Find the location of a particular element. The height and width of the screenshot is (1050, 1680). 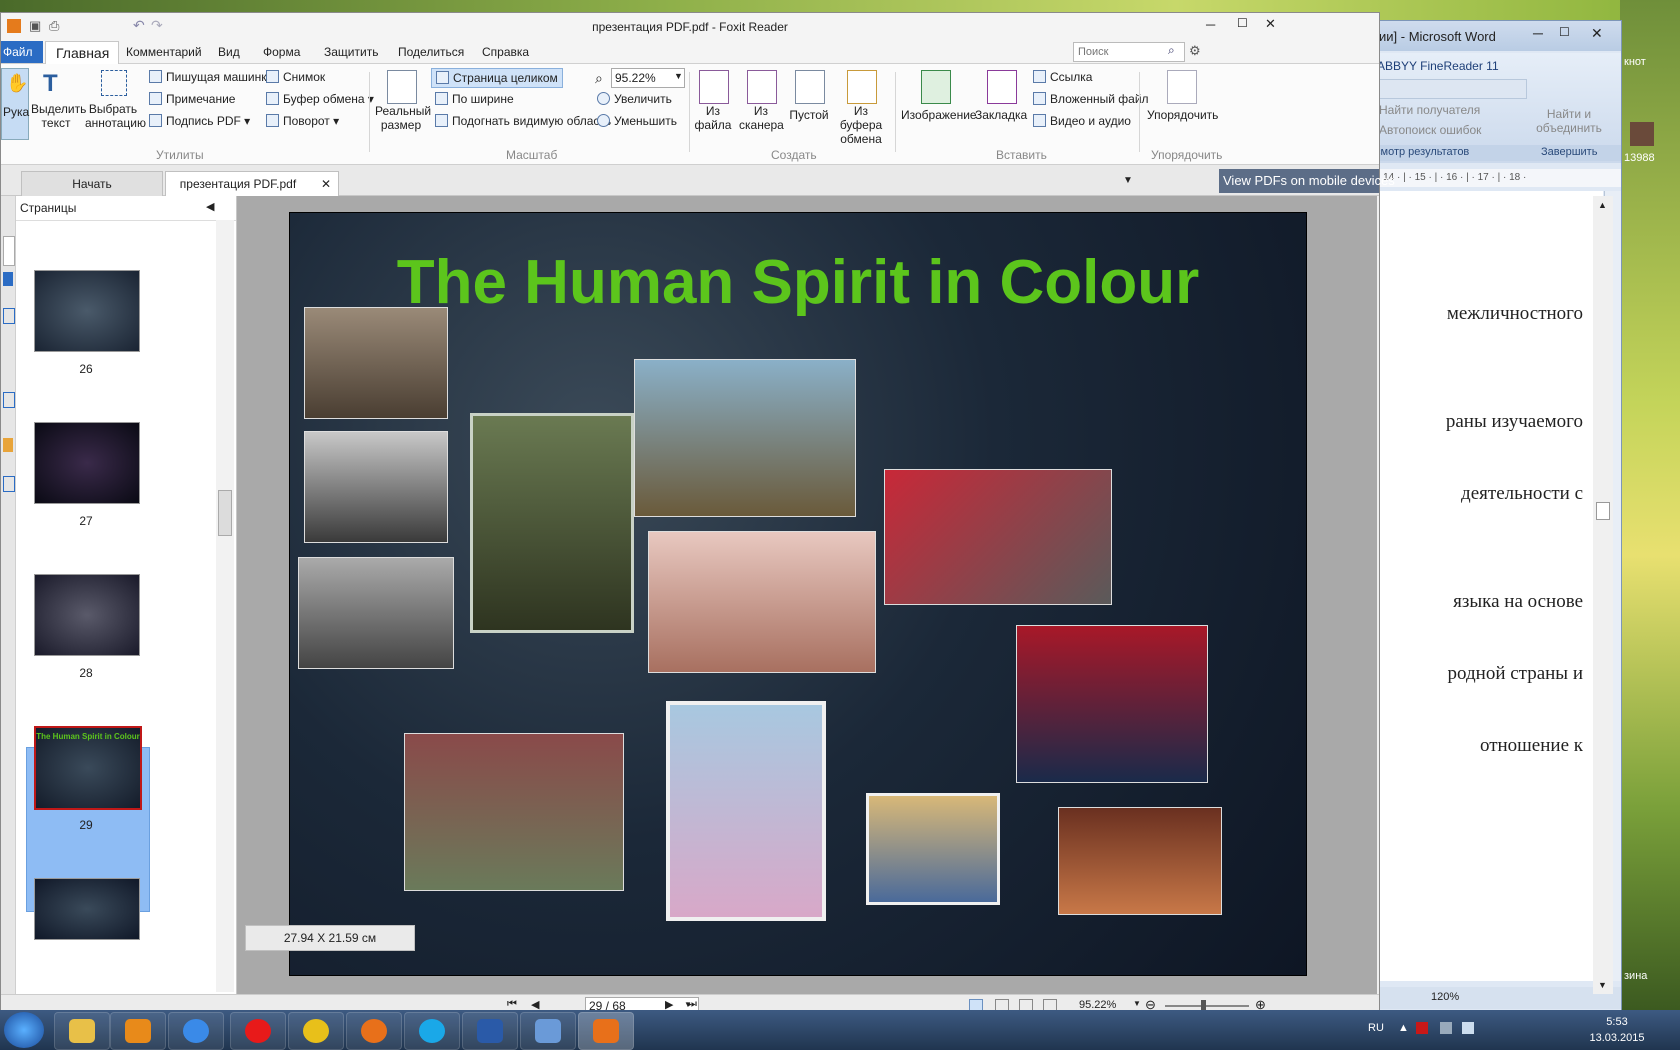

actual-size-button: Реальный размер is located at coordinates (403, 103).